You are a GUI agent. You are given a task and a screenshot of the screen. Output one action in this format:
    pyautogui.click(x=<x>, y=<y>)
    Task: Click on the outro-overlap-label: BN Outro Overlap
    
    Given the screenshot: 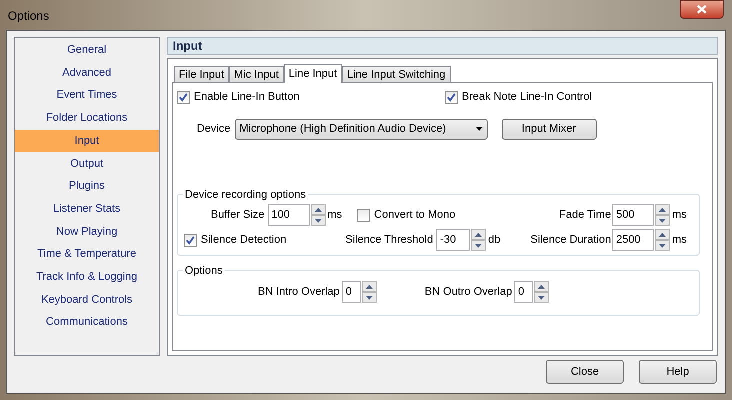 What is the action you would take?
    pyautogui.click(x=468, y=292)
    